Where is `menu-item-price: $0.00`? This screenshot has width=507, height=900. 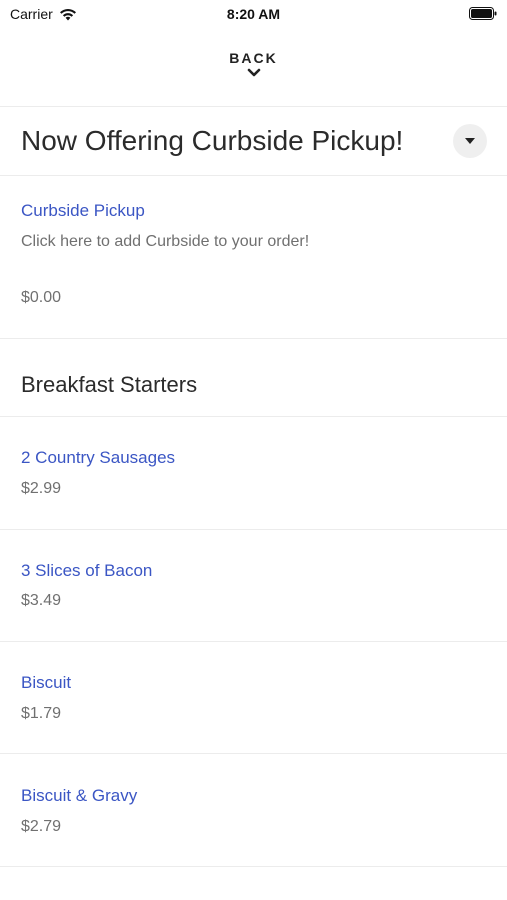 menu-item-price: $0.00 is located at coordinates (41, 297).